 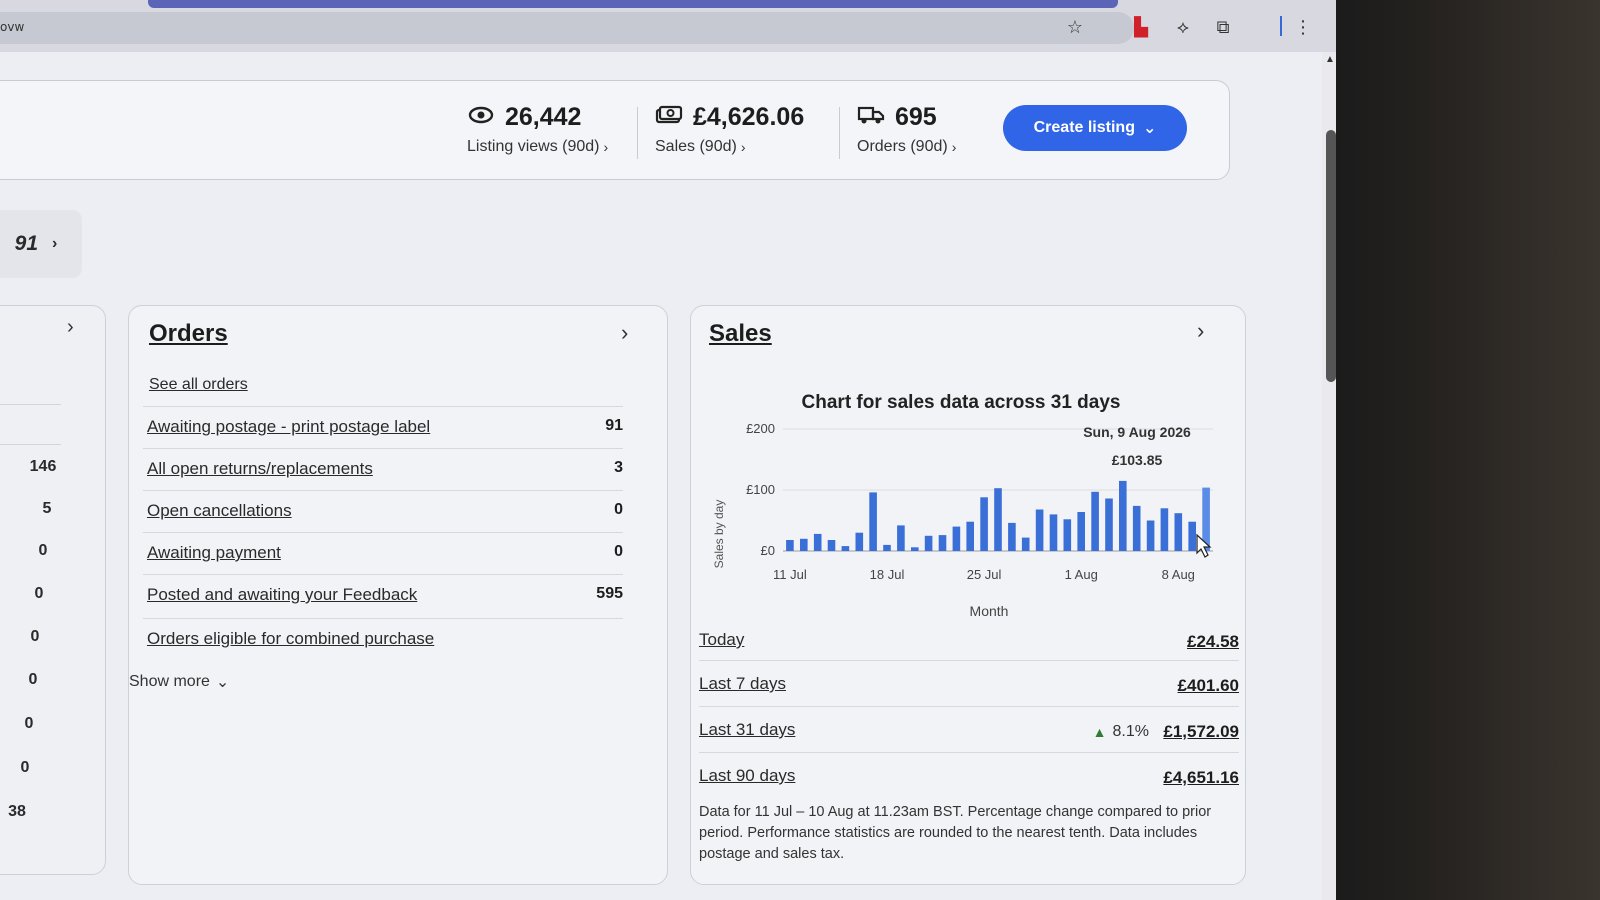 I want to click on money-icon, so click(x=669, y=118).